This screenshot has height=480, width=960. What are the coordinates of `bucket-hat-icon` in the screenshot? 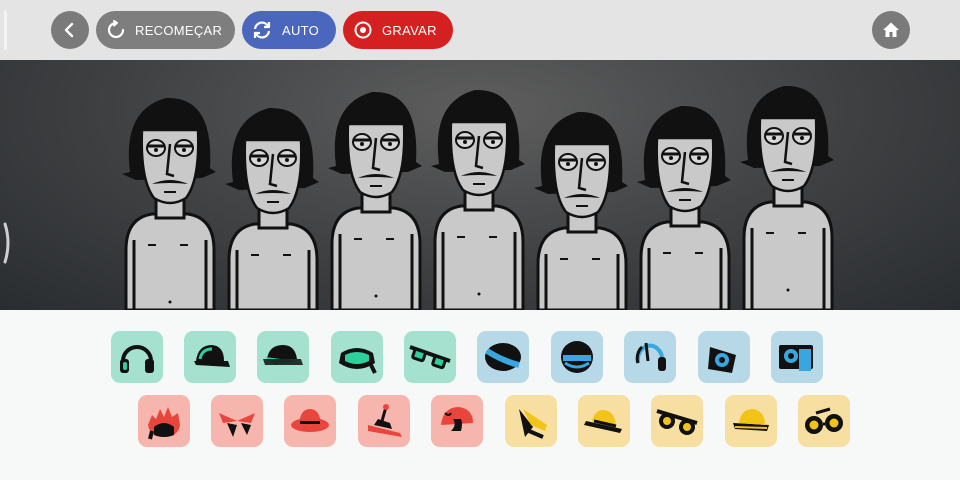 It's located at (751, 420).